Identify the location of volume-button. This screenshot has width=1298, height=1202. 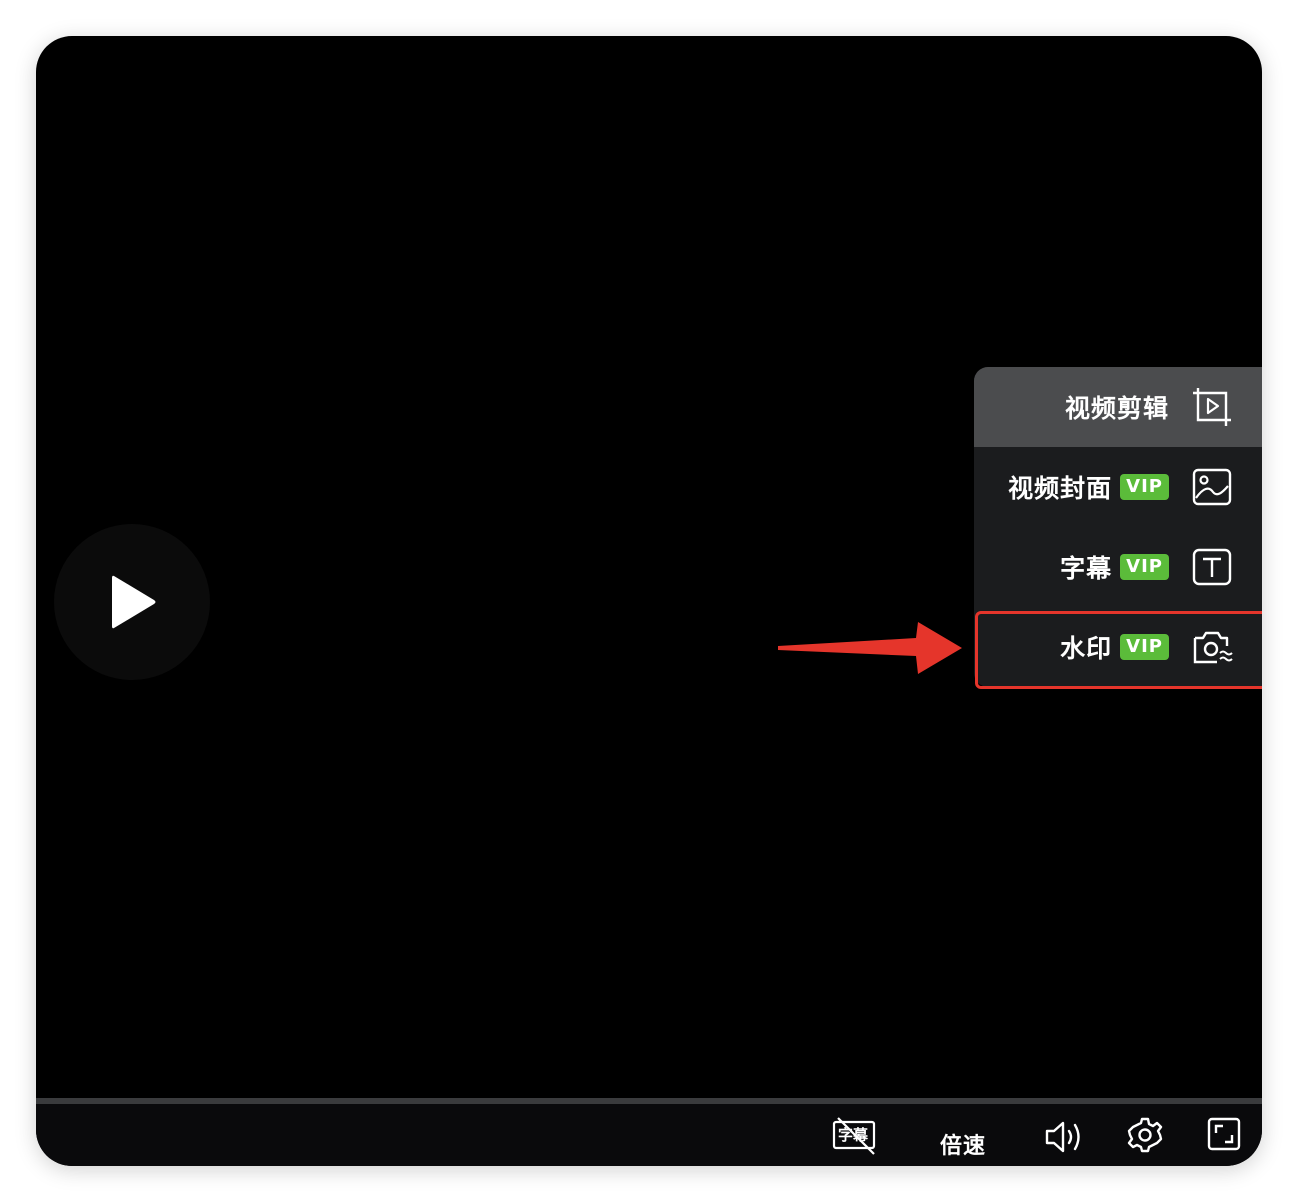
(1064, 1137).